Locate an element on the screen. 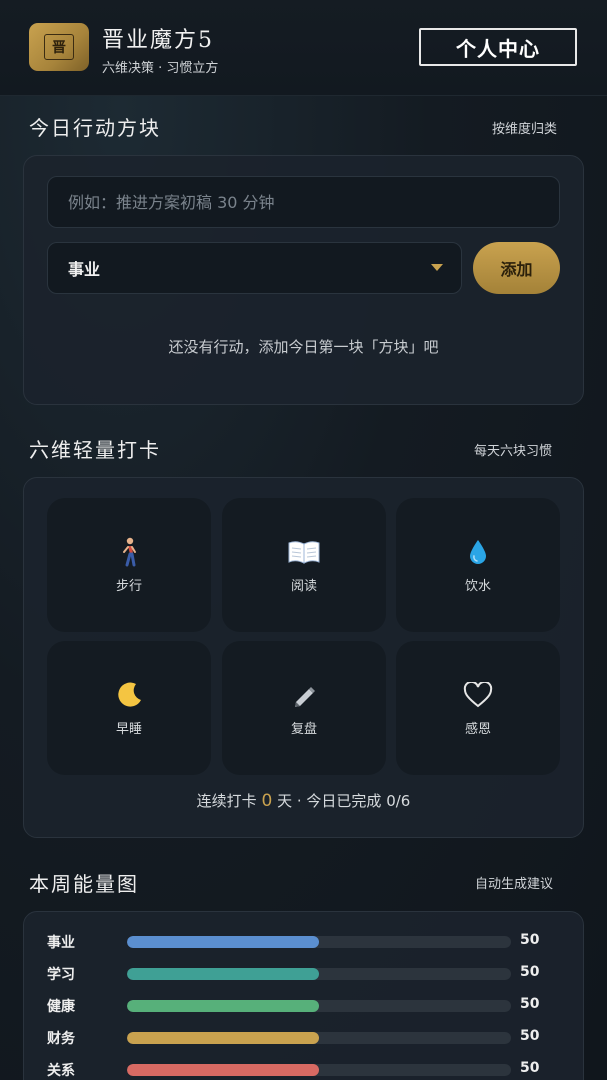 The height and width of the screenshot is (1080, 607). energy-bar-label: 事业 is located at coordinates (61, 943).